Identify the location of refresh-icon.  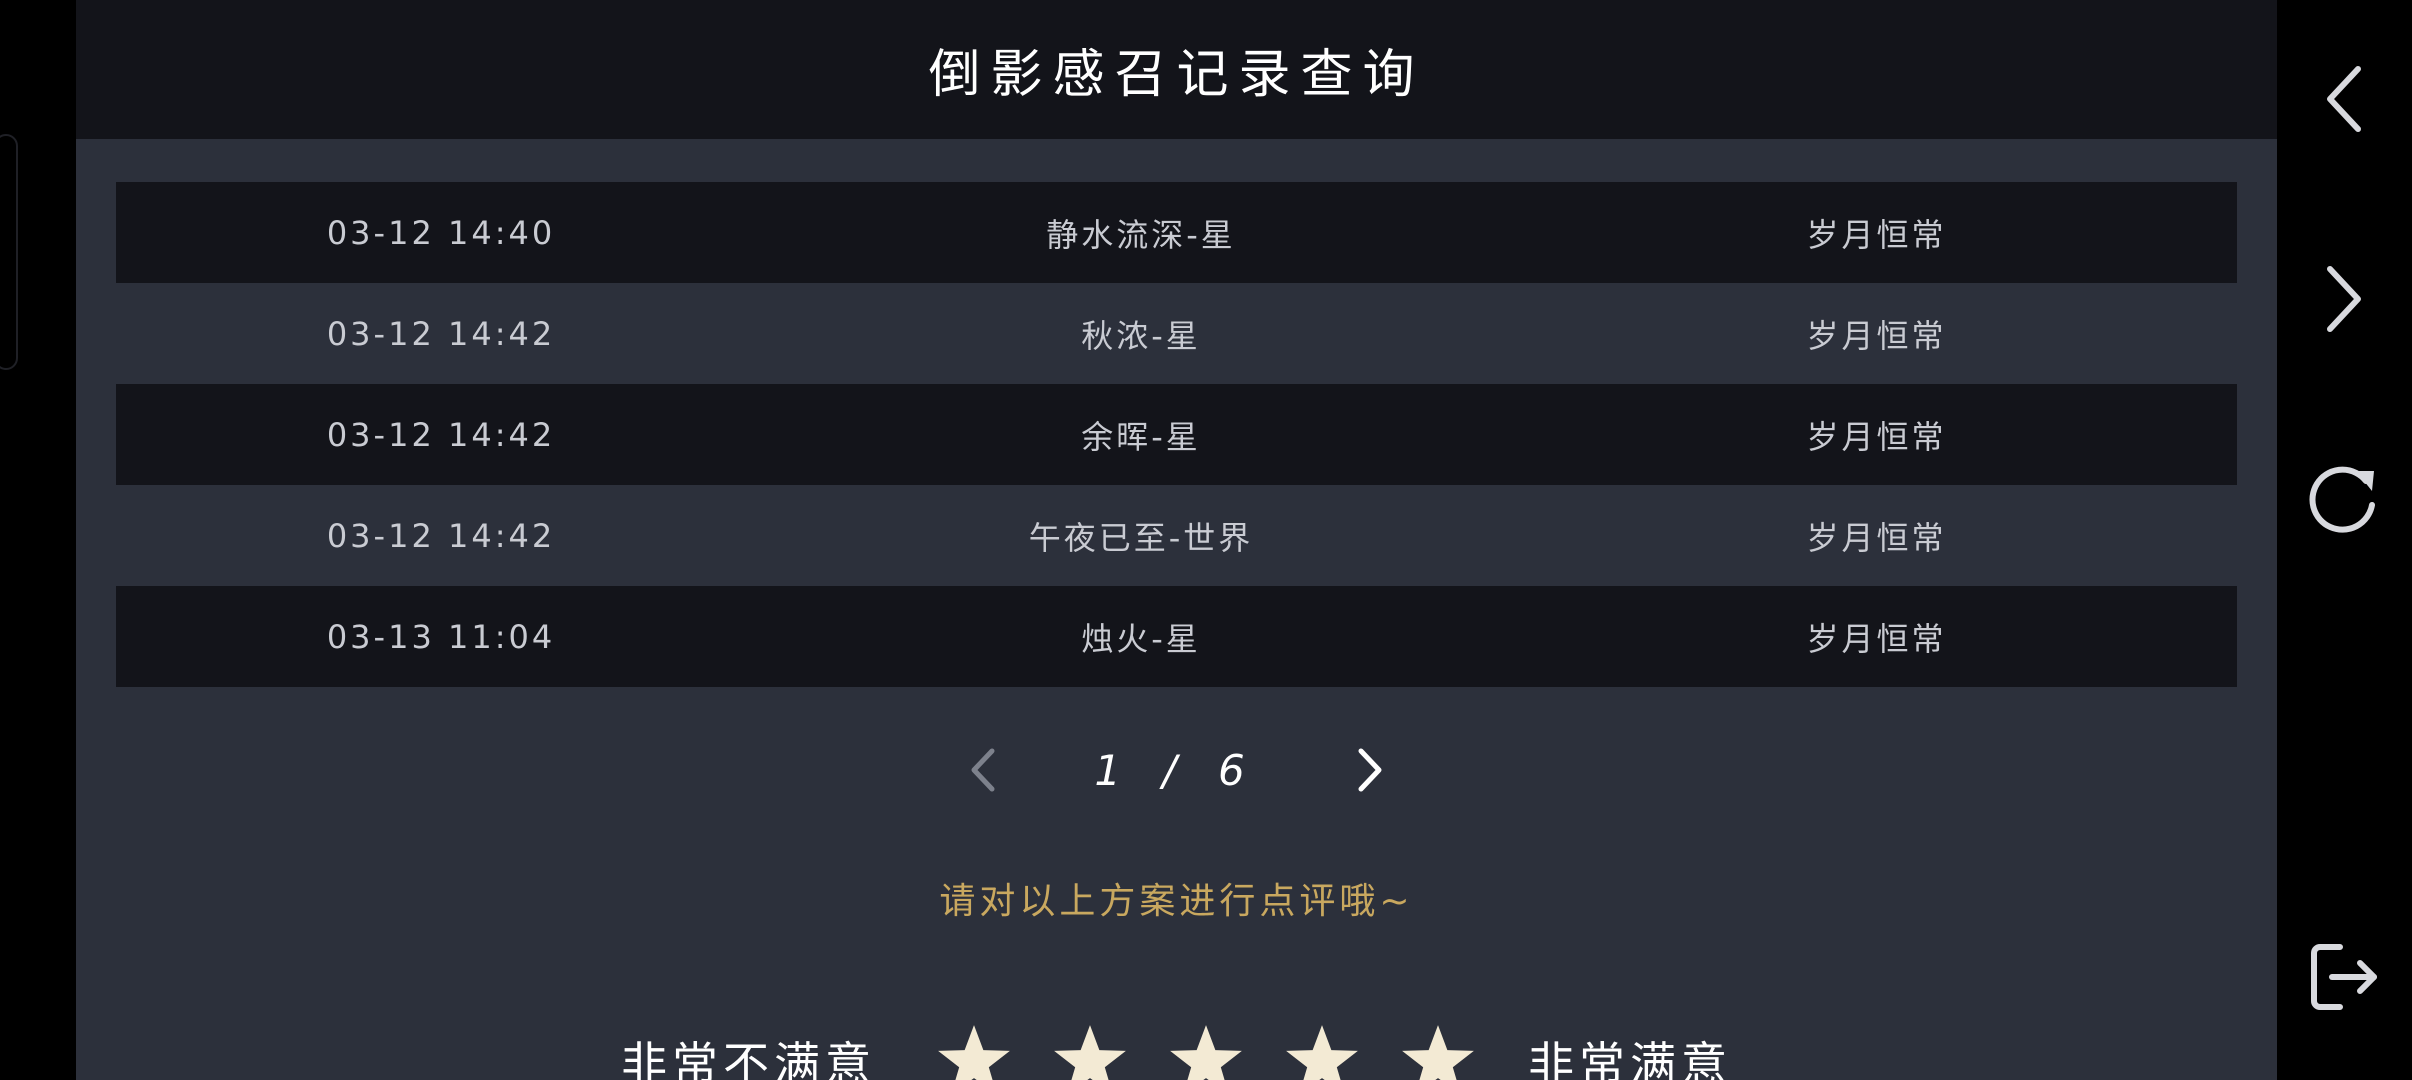
(2342, 499).